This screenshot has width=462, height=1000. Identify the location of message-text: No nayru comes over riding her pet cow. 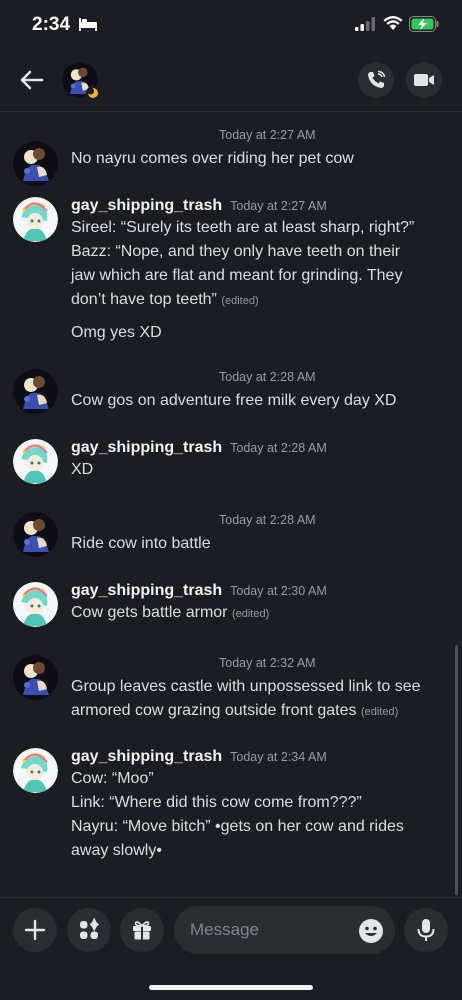
(212, 158).